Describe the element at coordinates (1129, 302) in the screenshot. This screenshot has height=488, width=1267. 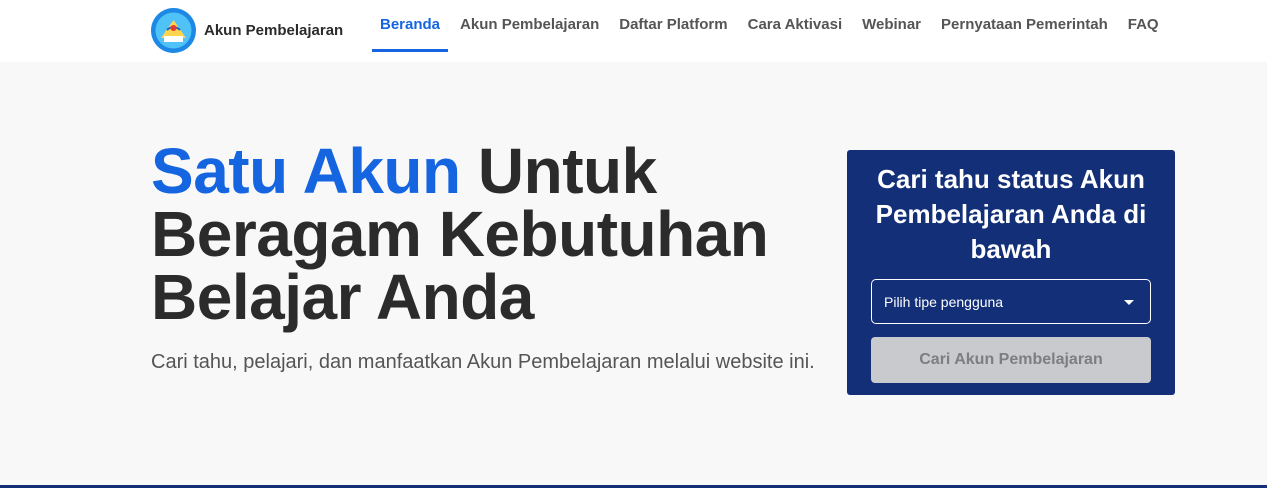
I see `caret-down-icon` at that location.